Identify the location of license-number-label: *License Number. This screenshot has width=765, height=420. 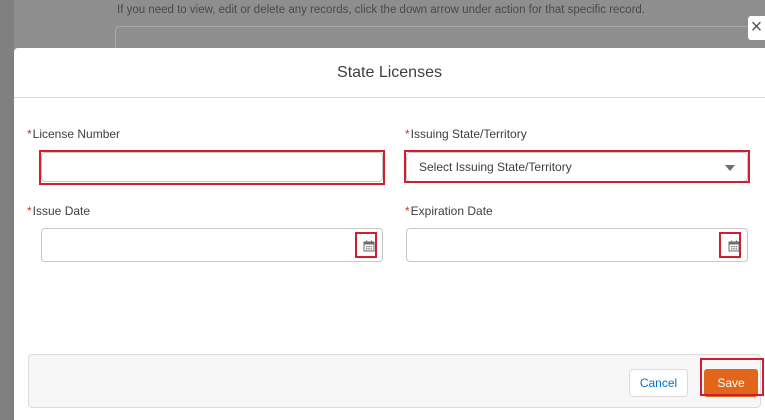
(73, 134).